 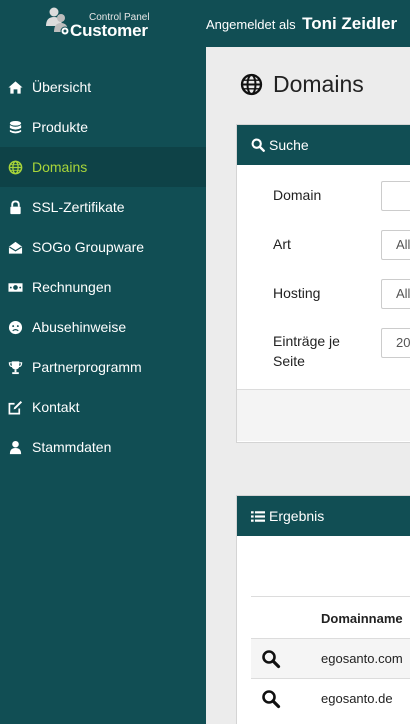 I want to click on logo-title: Customer, so click(x=109, y=30).